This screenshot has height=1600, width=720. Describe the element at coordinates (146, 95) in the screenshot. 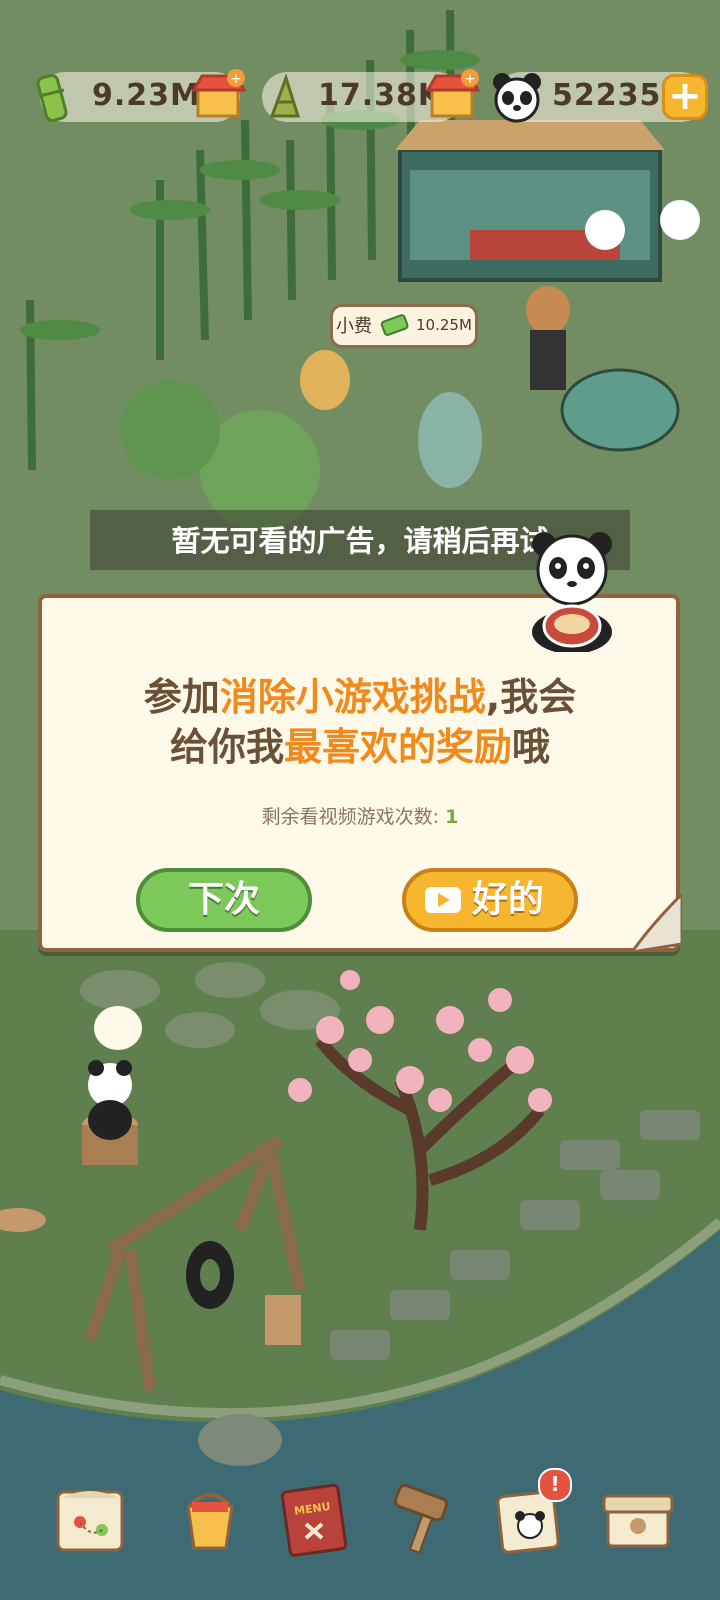

I see `bamboo-count: 9.23M` at that location.